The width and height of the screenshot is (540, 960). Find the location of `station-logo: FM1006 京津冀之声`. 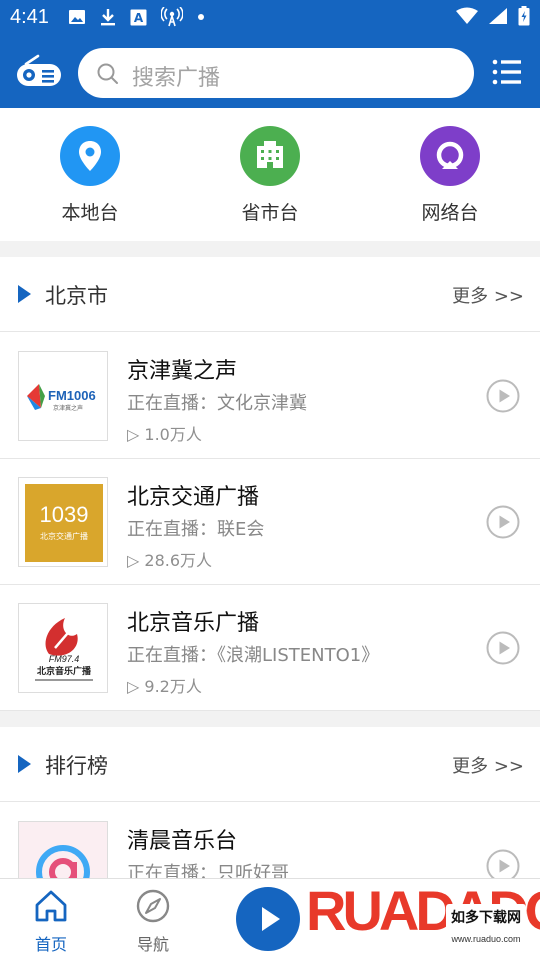

station-logo: FM1006 京津冀之声 is located at coordinates (63, 396).